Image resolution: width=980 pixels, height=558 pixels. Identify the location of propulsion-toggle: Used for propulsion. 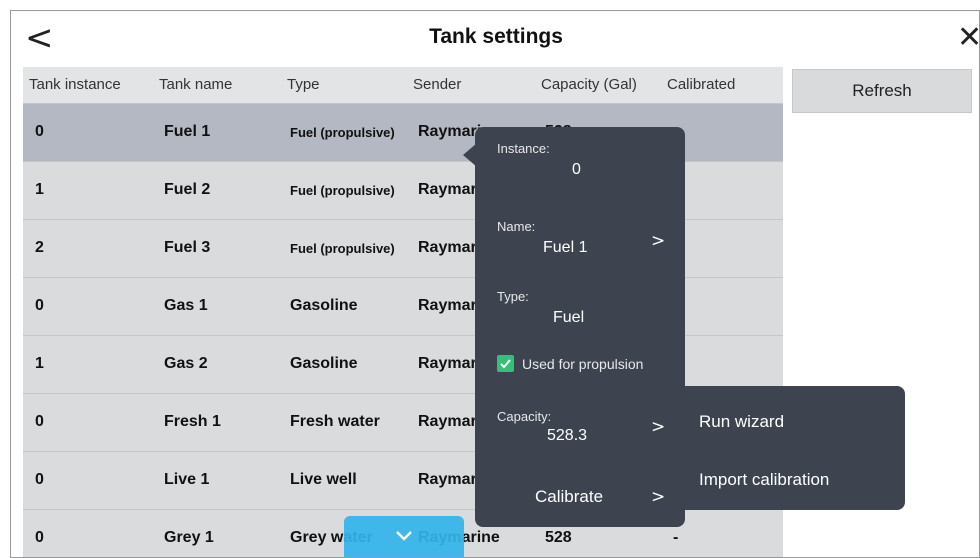
(580, 366).